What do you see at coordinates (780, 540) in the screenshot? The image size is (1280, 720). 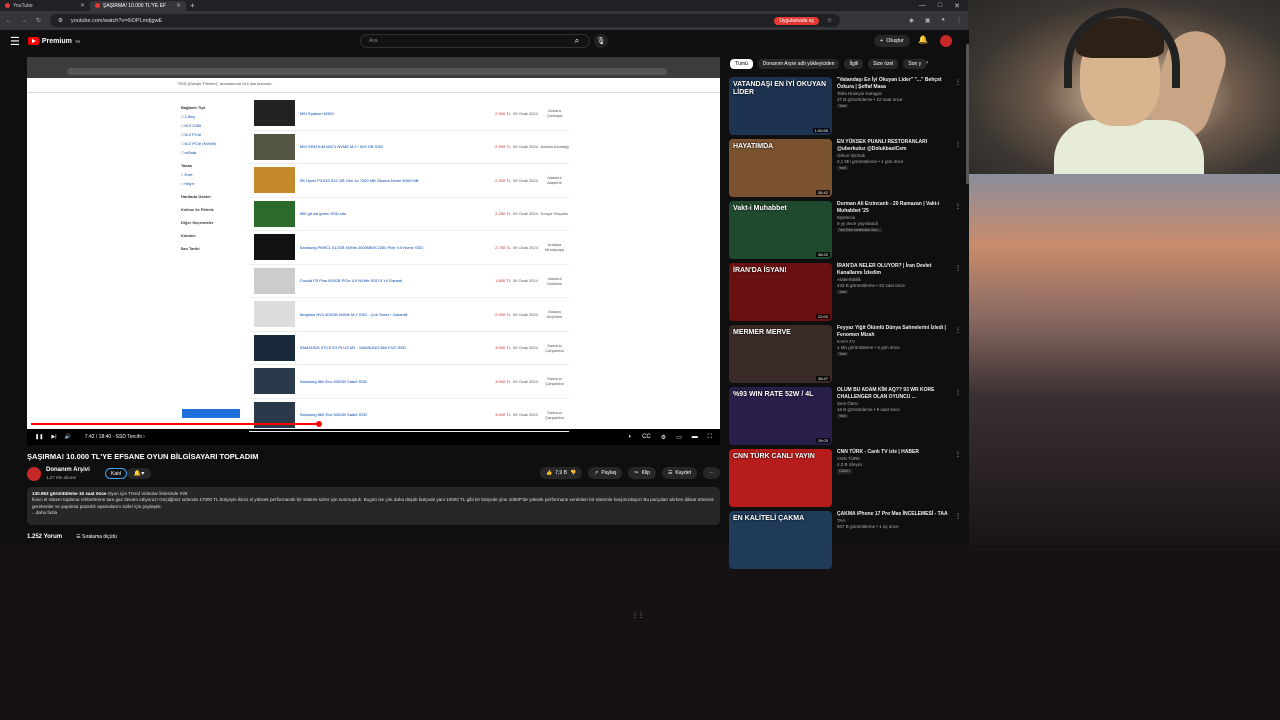 I see `recommendation-thumbnail: EN KALİTELİ ÇAKMA` at bounding box center [780, 540].